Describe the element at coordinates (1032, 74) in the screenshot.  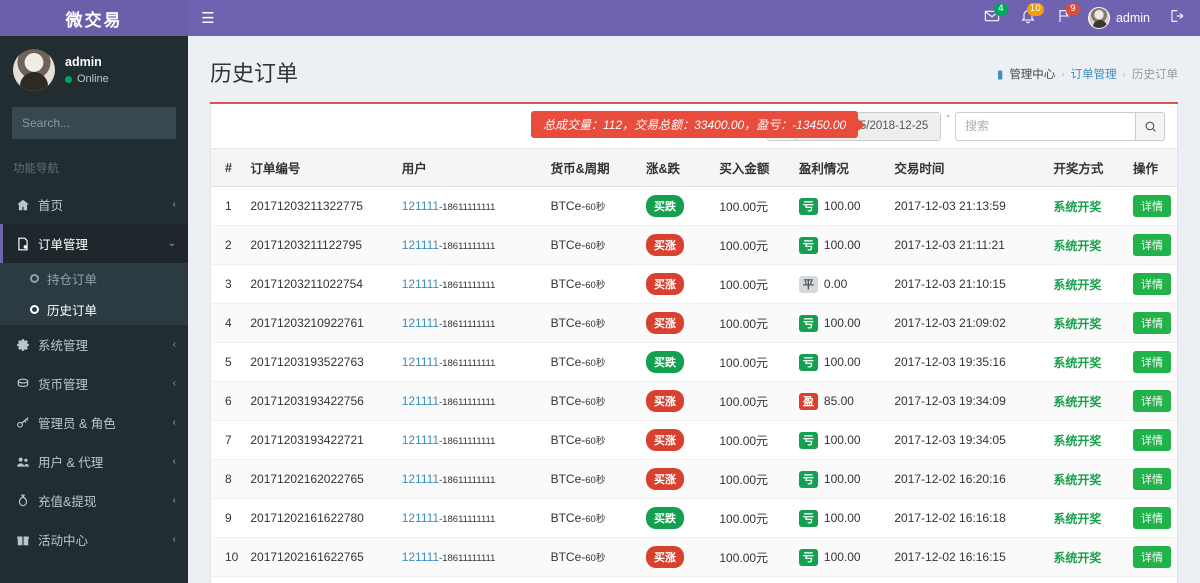
I see `breadcrumb-item-home: 管理中心` at that location.